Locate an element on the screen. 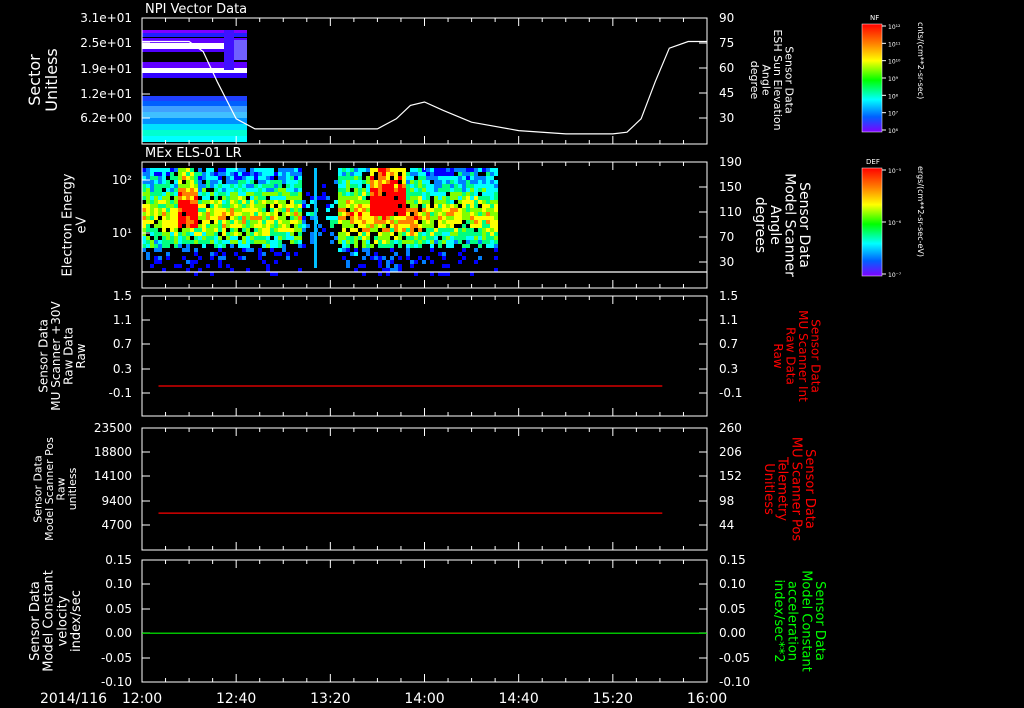 The image size is (1024, 708). panel2-right-ylabel-line: Model Scanner is located at coordinates (789, 225).